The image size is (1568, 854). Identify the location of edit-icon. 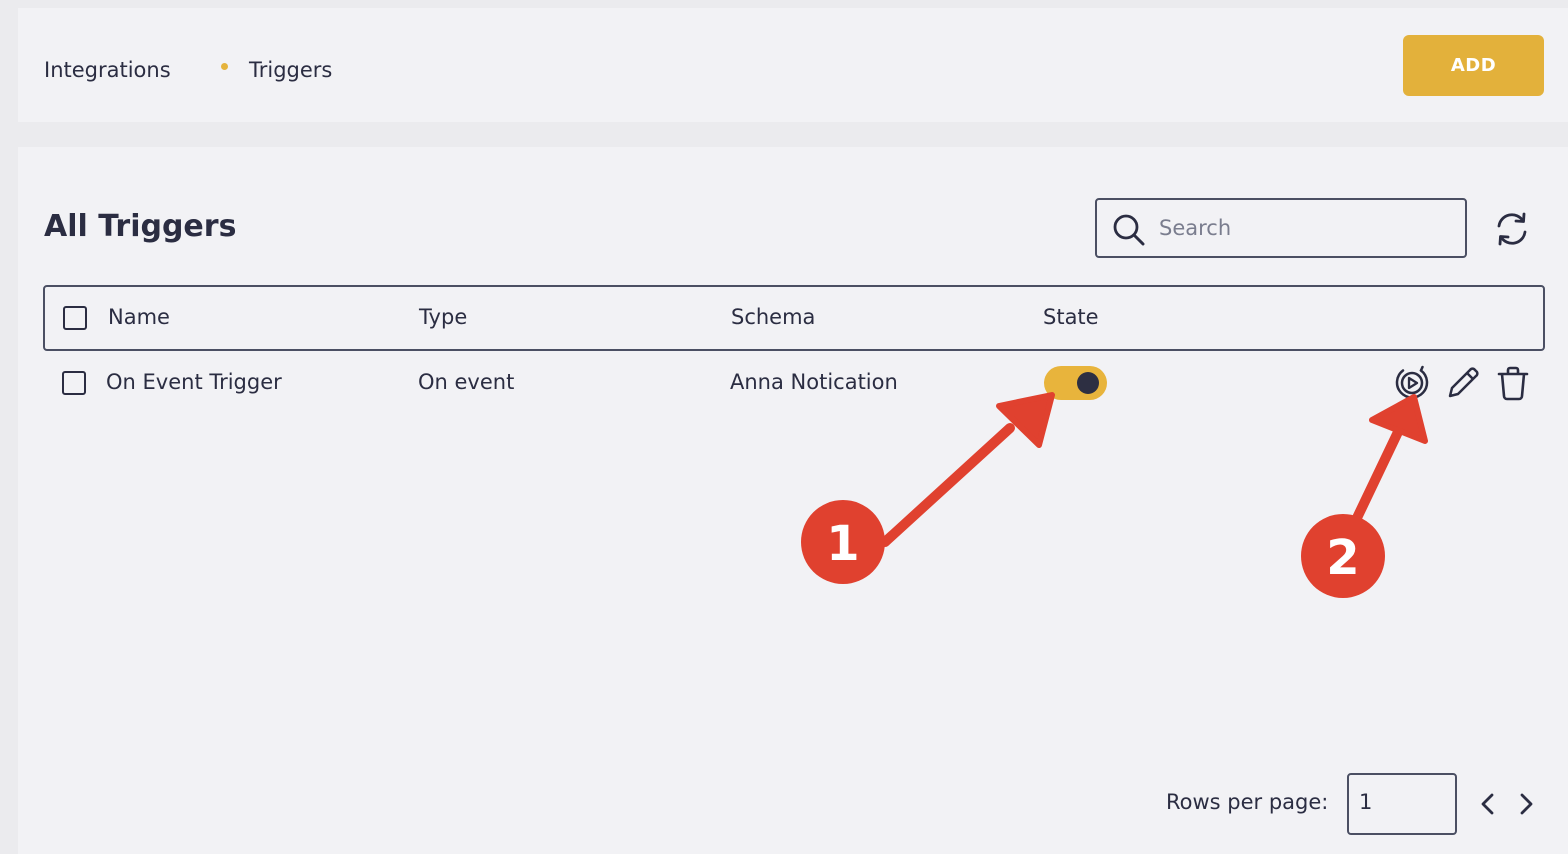
(1463, 383).